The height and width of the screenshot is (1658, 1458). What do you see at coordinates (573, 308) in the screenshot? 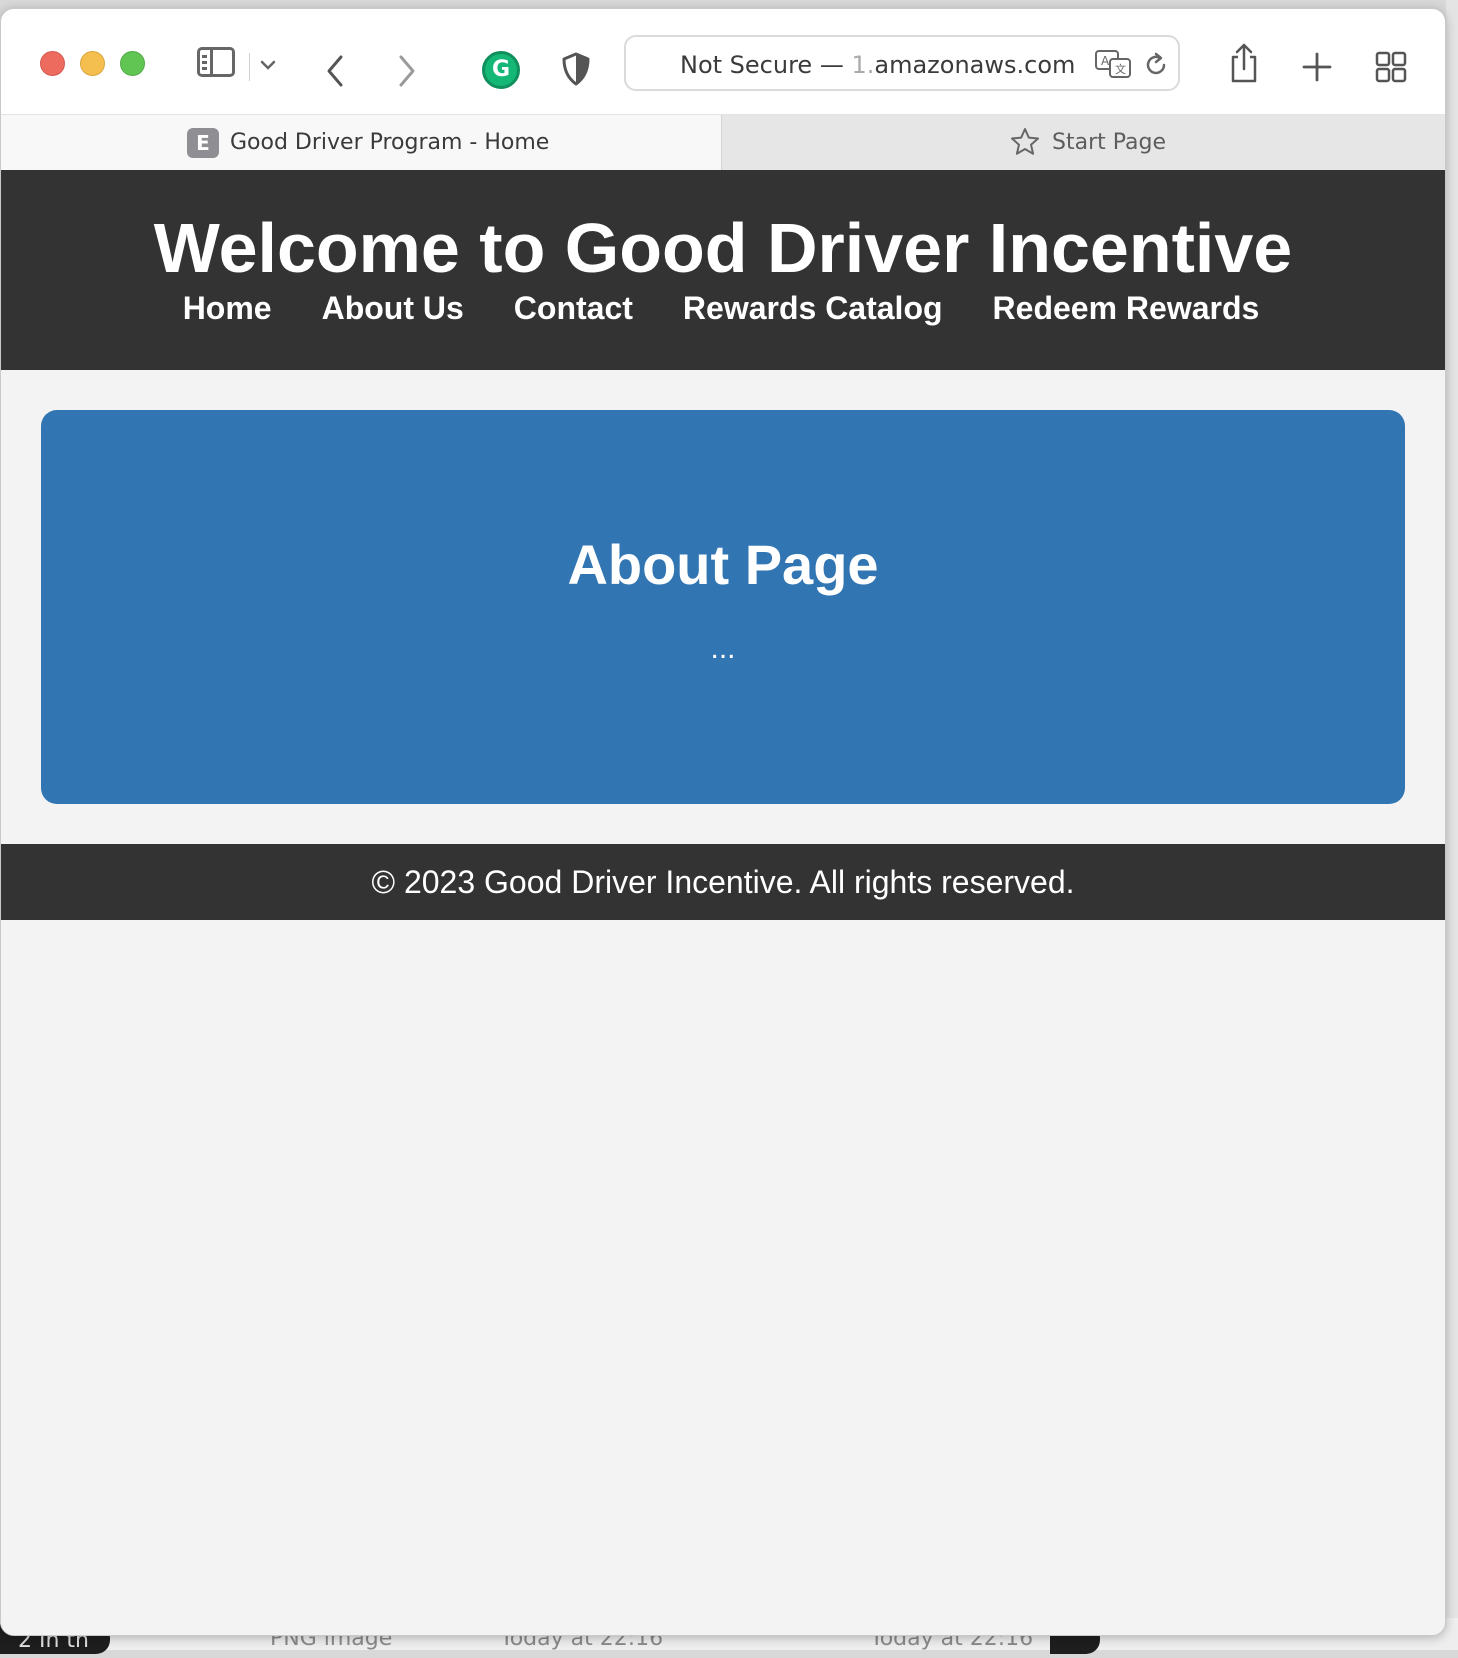
I see `nav-link-contact: Contact` at bounding box center [573, 308].